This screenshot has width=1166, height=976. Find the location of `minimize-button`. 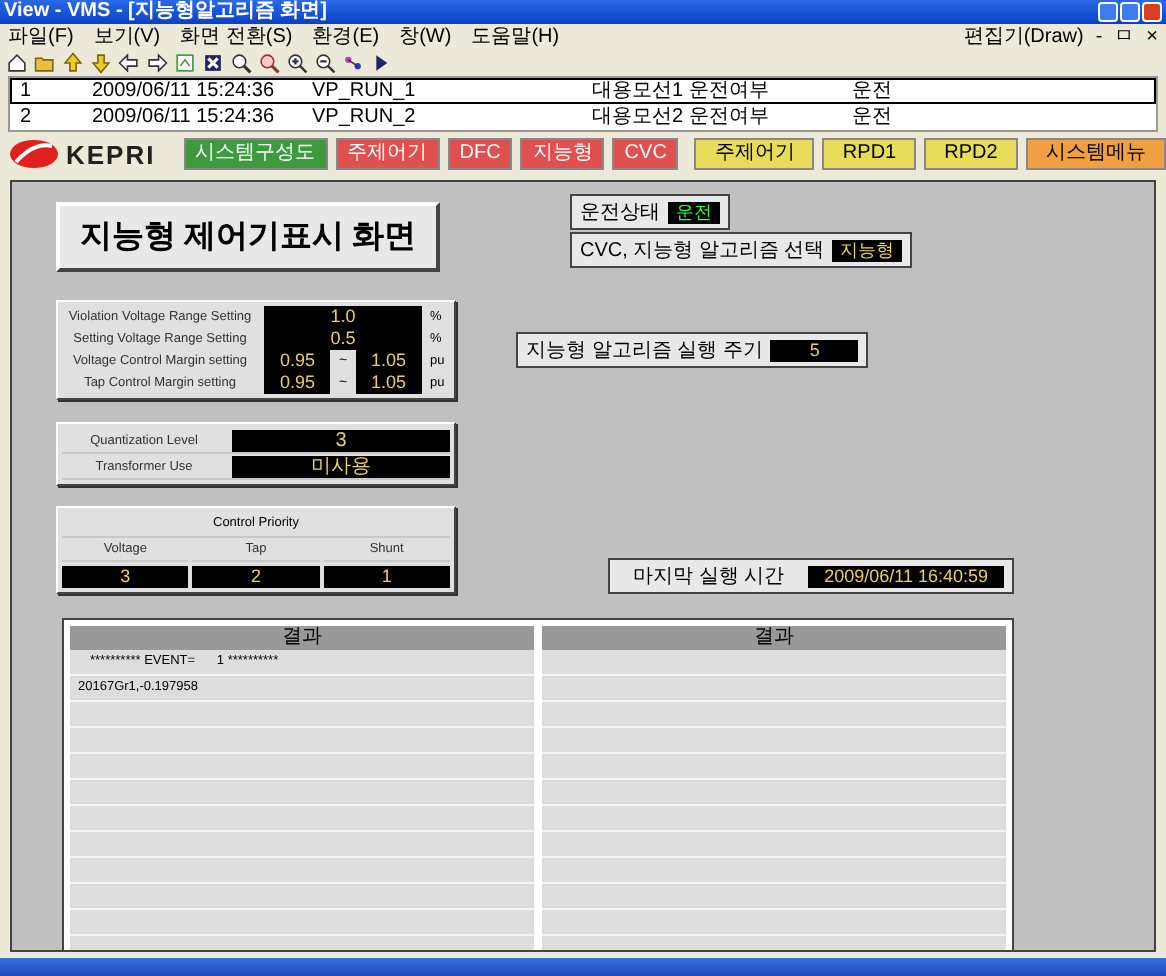

minimize-button is located at coordinates (1108, 12).